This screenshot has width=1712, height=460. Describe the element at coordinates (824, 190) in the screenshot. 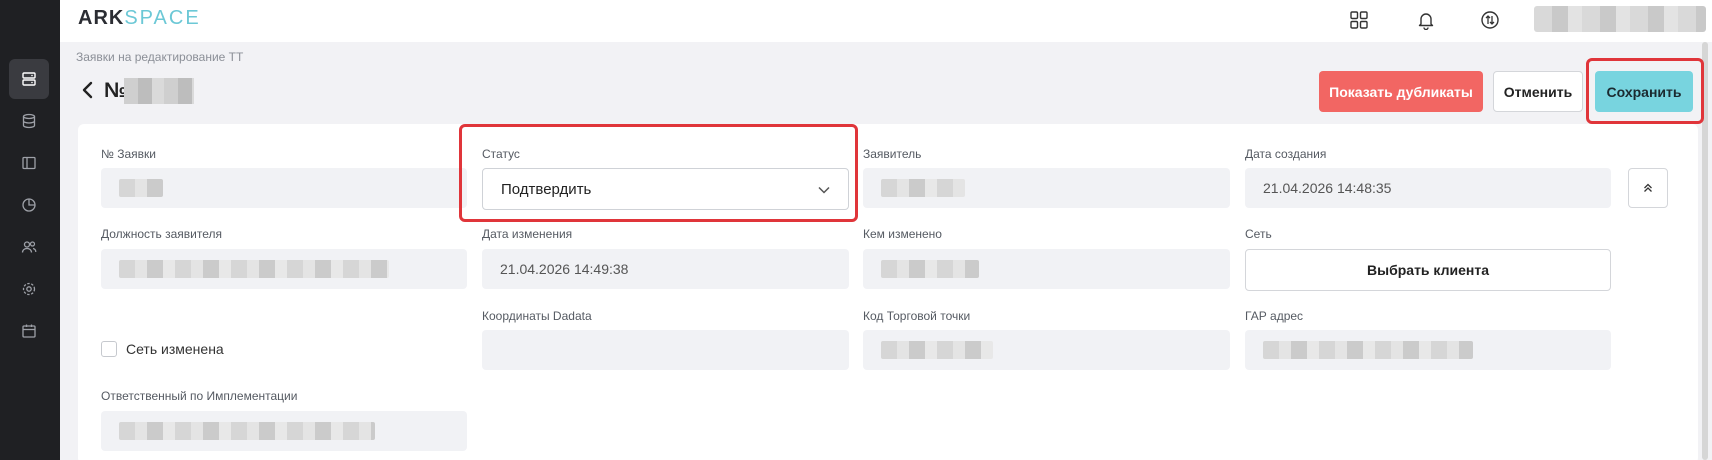

I see `chevron-down-icon` at that location.